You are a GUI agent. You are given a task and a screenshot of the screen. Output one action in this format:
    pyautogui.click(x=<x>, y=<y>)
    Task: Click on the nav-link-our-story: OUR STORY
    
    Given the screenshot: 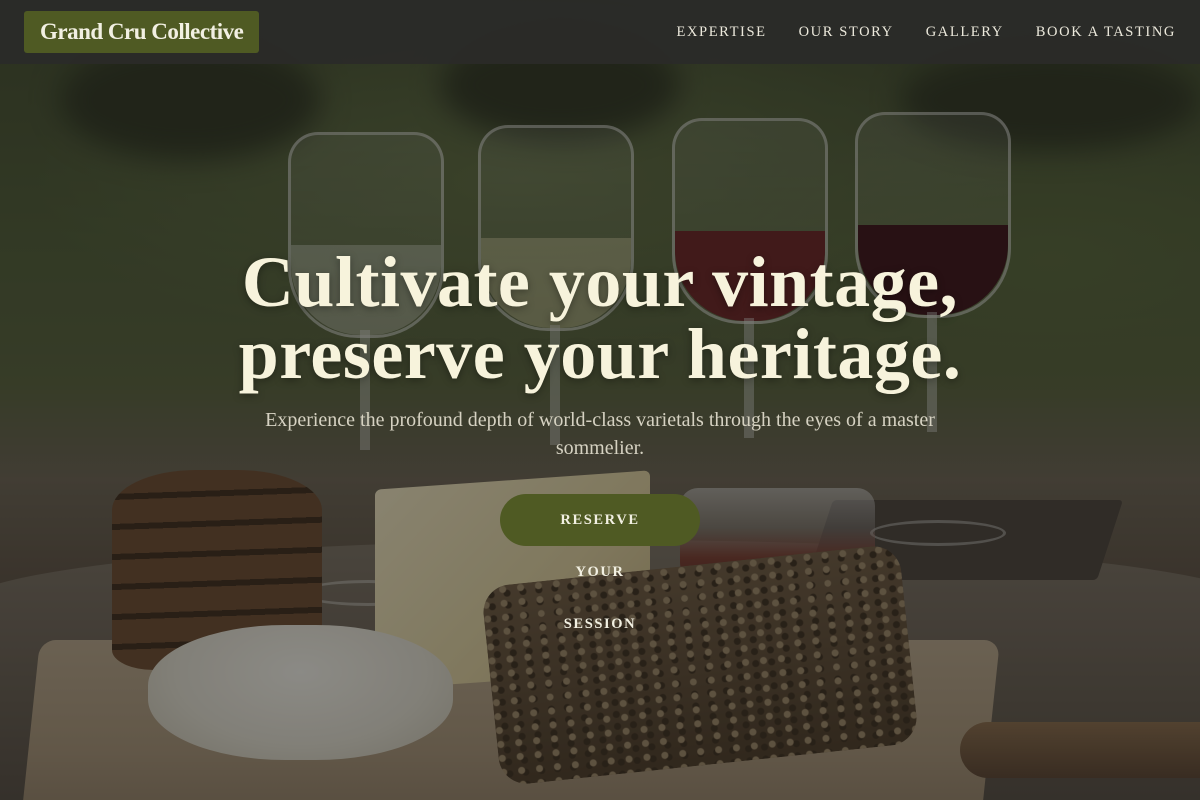 What is the action you would take?
    pyautogui.click(x=846, y=32)
    